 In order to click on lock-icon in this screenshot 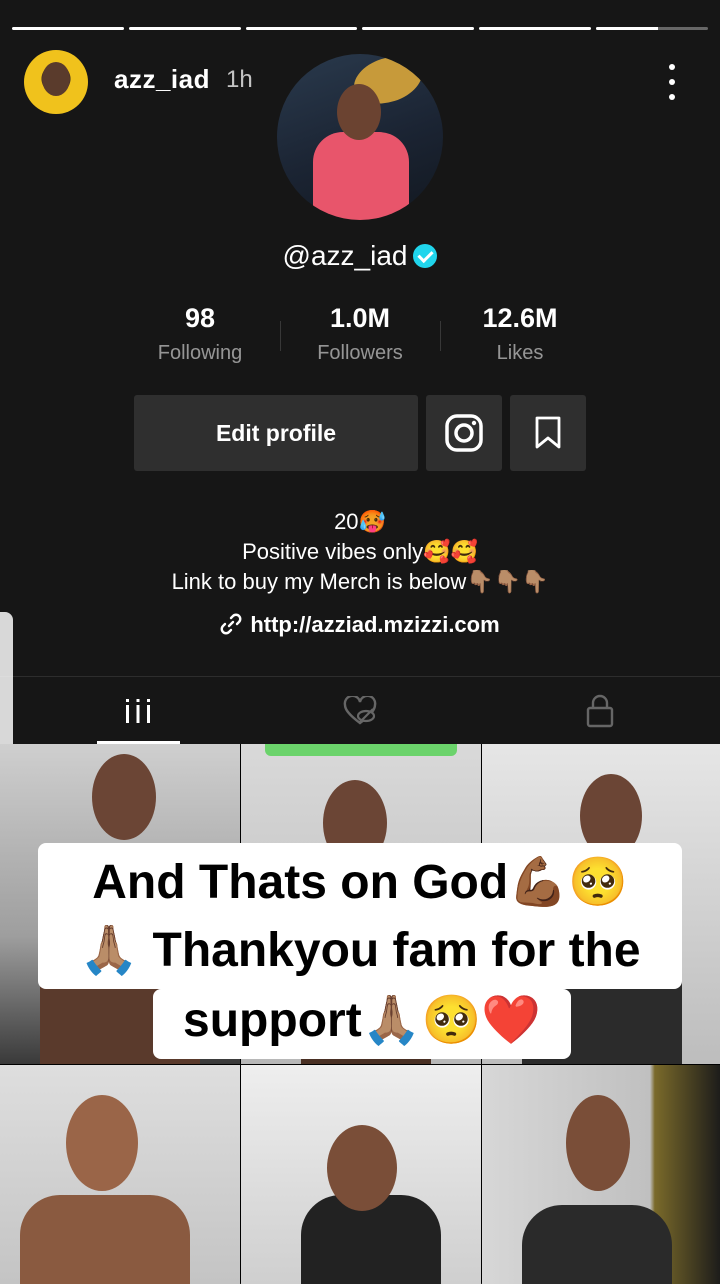, I will do `click(600, 711)`.